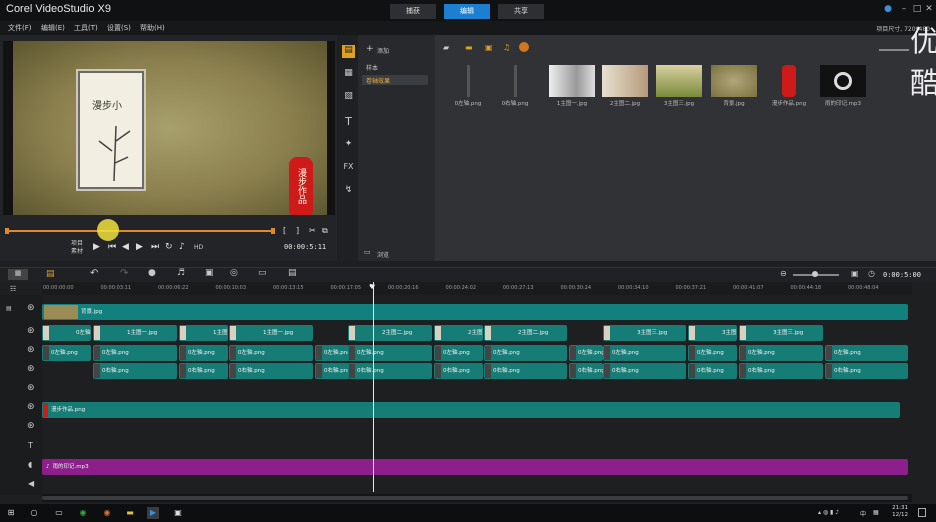 The image size is (936, 522). What do you see at coordinates (712, 333) in the screenshot?
I see `timeline-clip: 3主图` at bounding box center [712, 333].